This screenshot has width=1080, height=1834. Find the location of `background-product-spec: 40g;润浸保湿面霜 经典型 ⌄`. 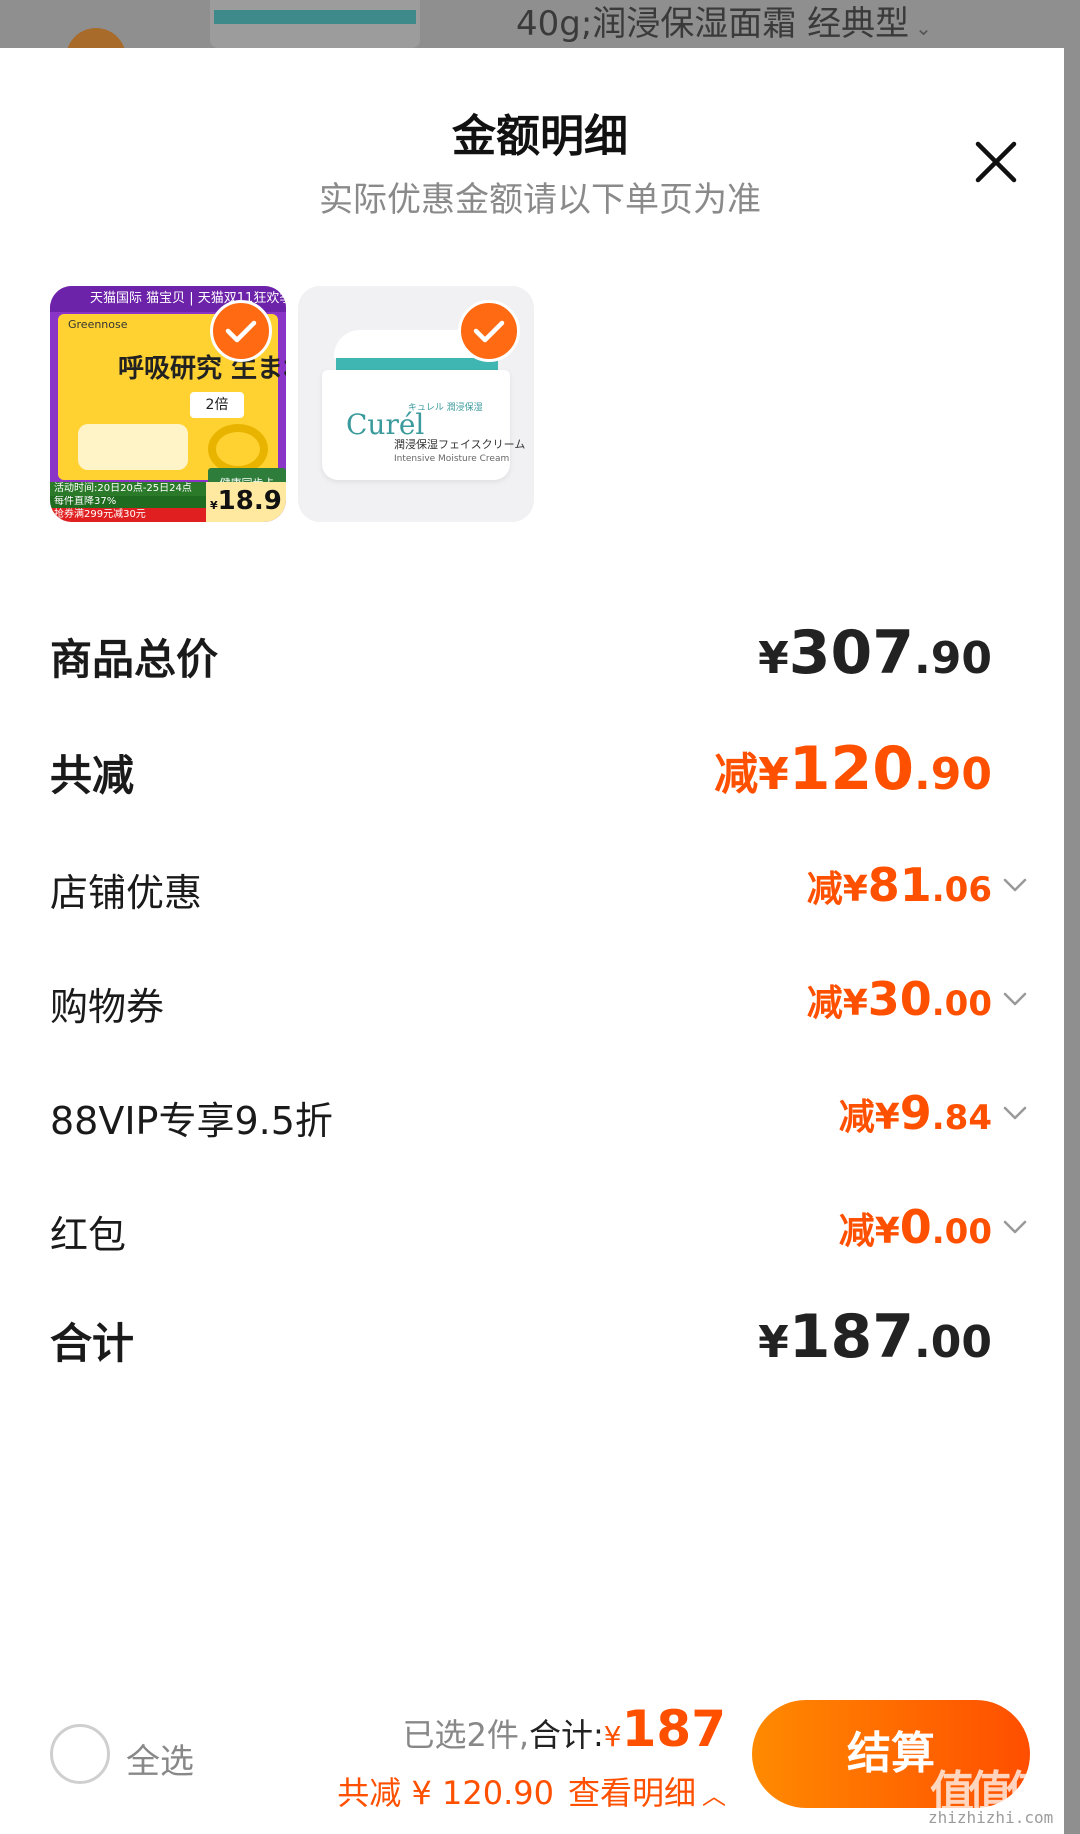

background-product-spec: 40g;润浸保湿面霜 经典型 ⌄ is located at coordinates (724, 24).